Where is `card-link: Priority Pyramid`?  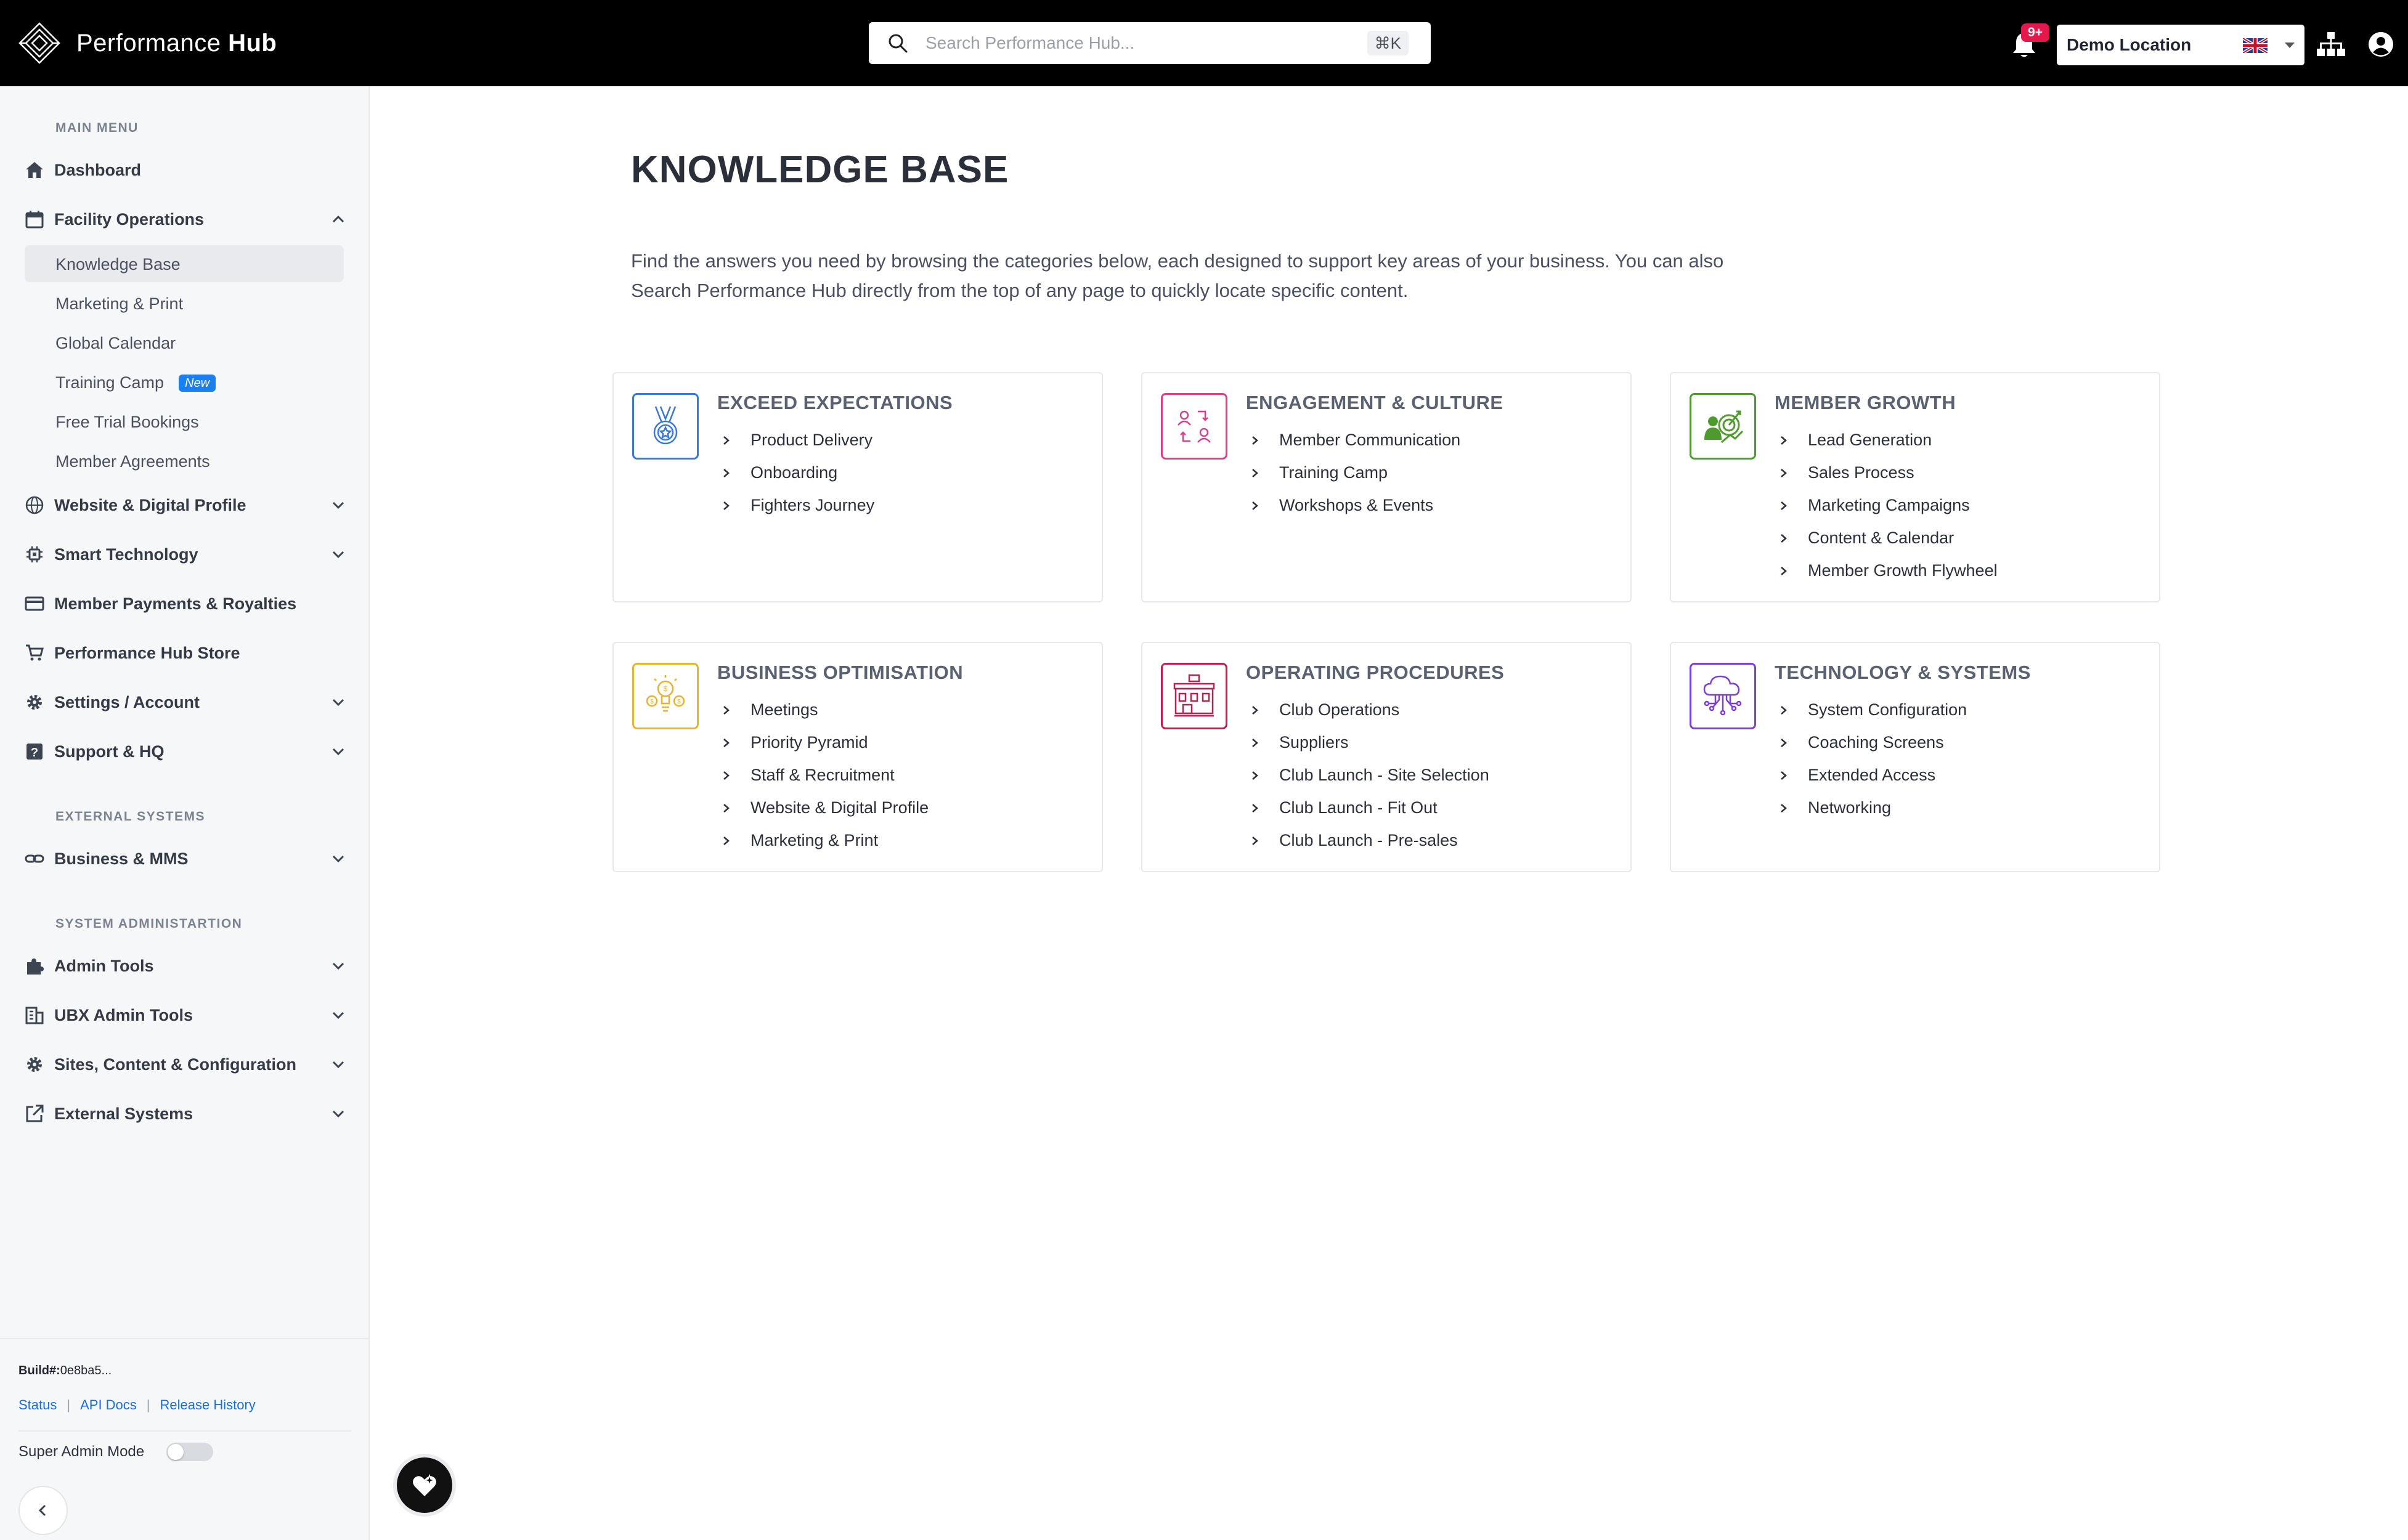 card-link: Priority Pyramid is located at coordinates (826, 742).